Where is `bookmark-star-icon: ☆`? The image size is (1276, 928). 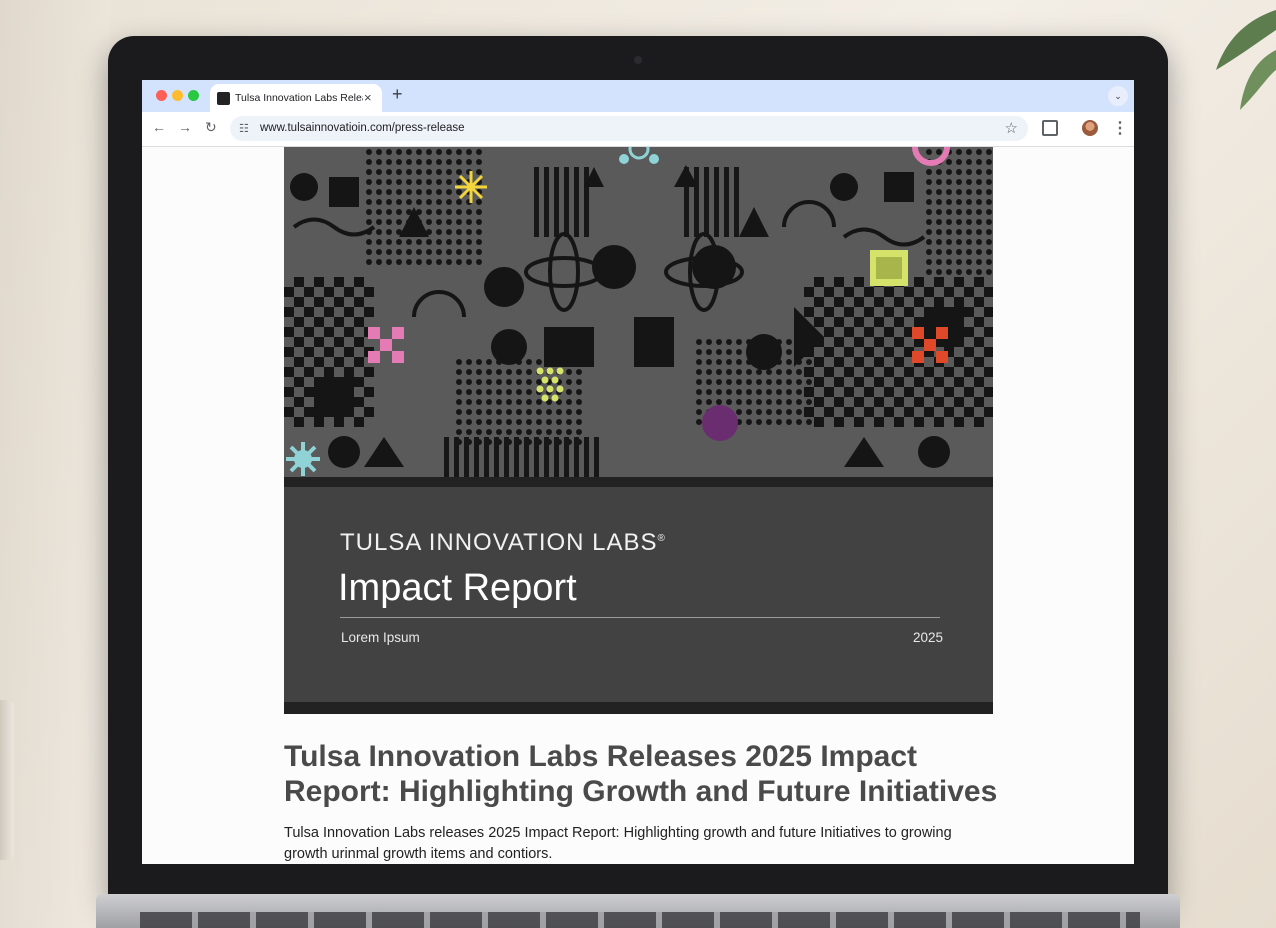
bookmark-star-icon: ☆ is located at coordinates (1011, 128).